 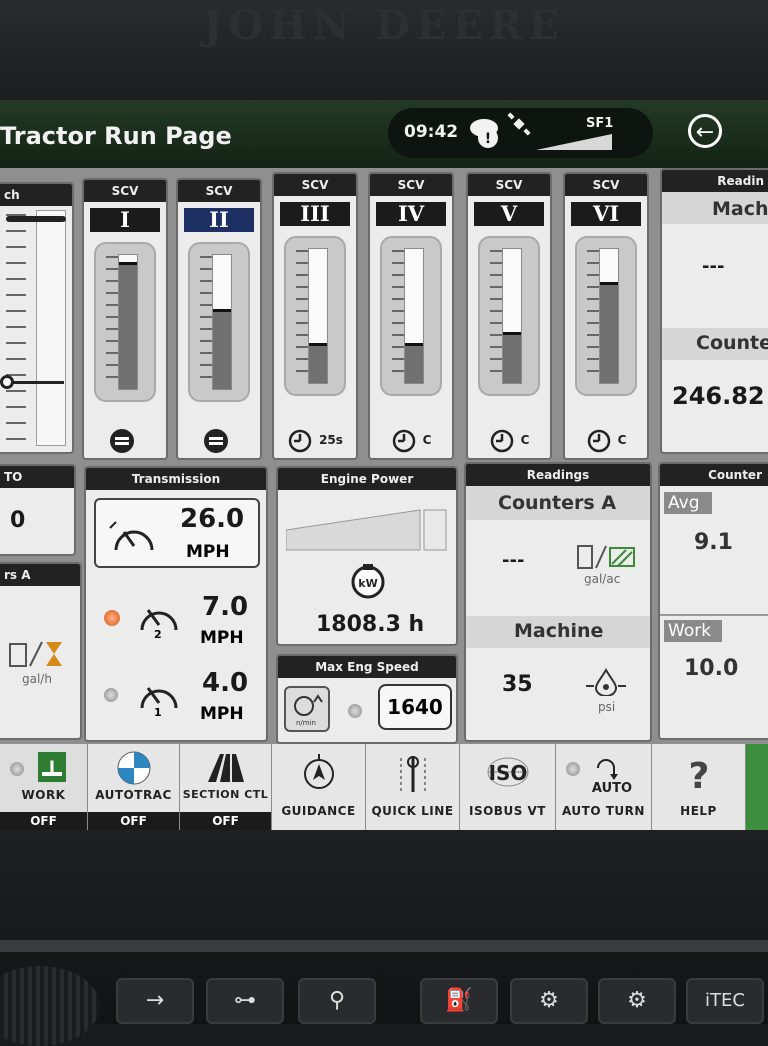 I want to click on scv-panel-4: SCV IV C, so click(x=411, y=316).